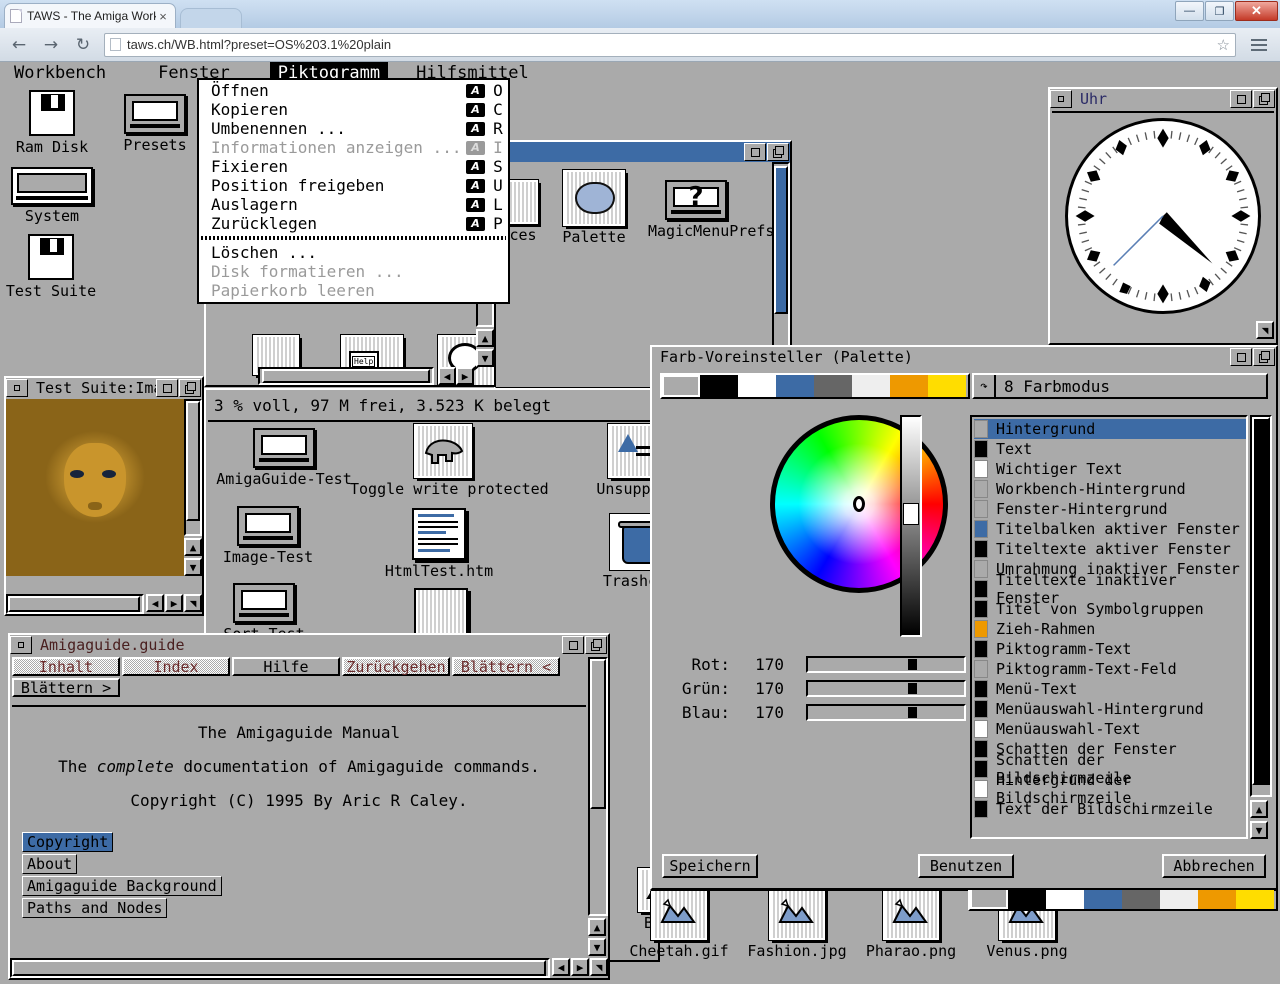 This screenshot has height=984, width=1280. I want to click on color-list-item: Piktogramm-Text, so click(1110, 649).